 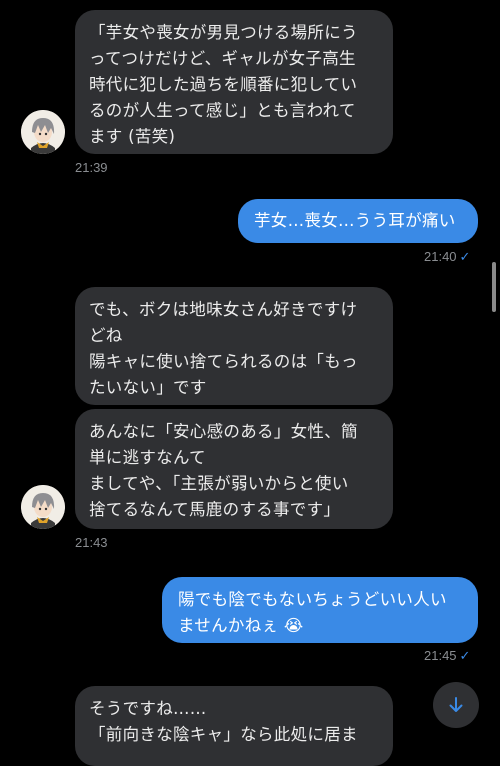 I want to click on message-timestamp-row: 21:40 ✓, so click(x=447, y=257).